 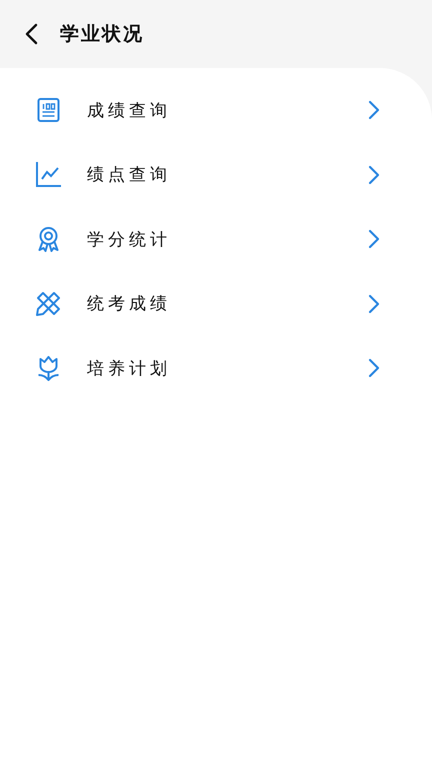 What do you see at coordinates (129, 111) in the screenshot?
I see `menu-item-label: 成绩查询` at bounding box center [129, 111].